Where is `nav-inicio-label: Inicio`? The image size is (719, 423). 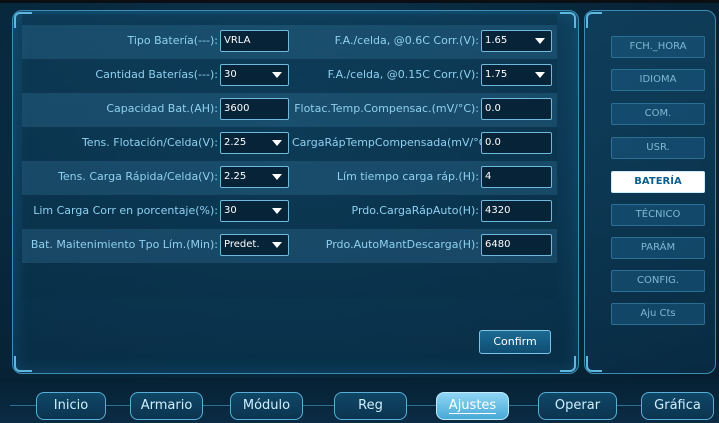
nav-inicio-label: Inicio is located at coordinates (71, 405).